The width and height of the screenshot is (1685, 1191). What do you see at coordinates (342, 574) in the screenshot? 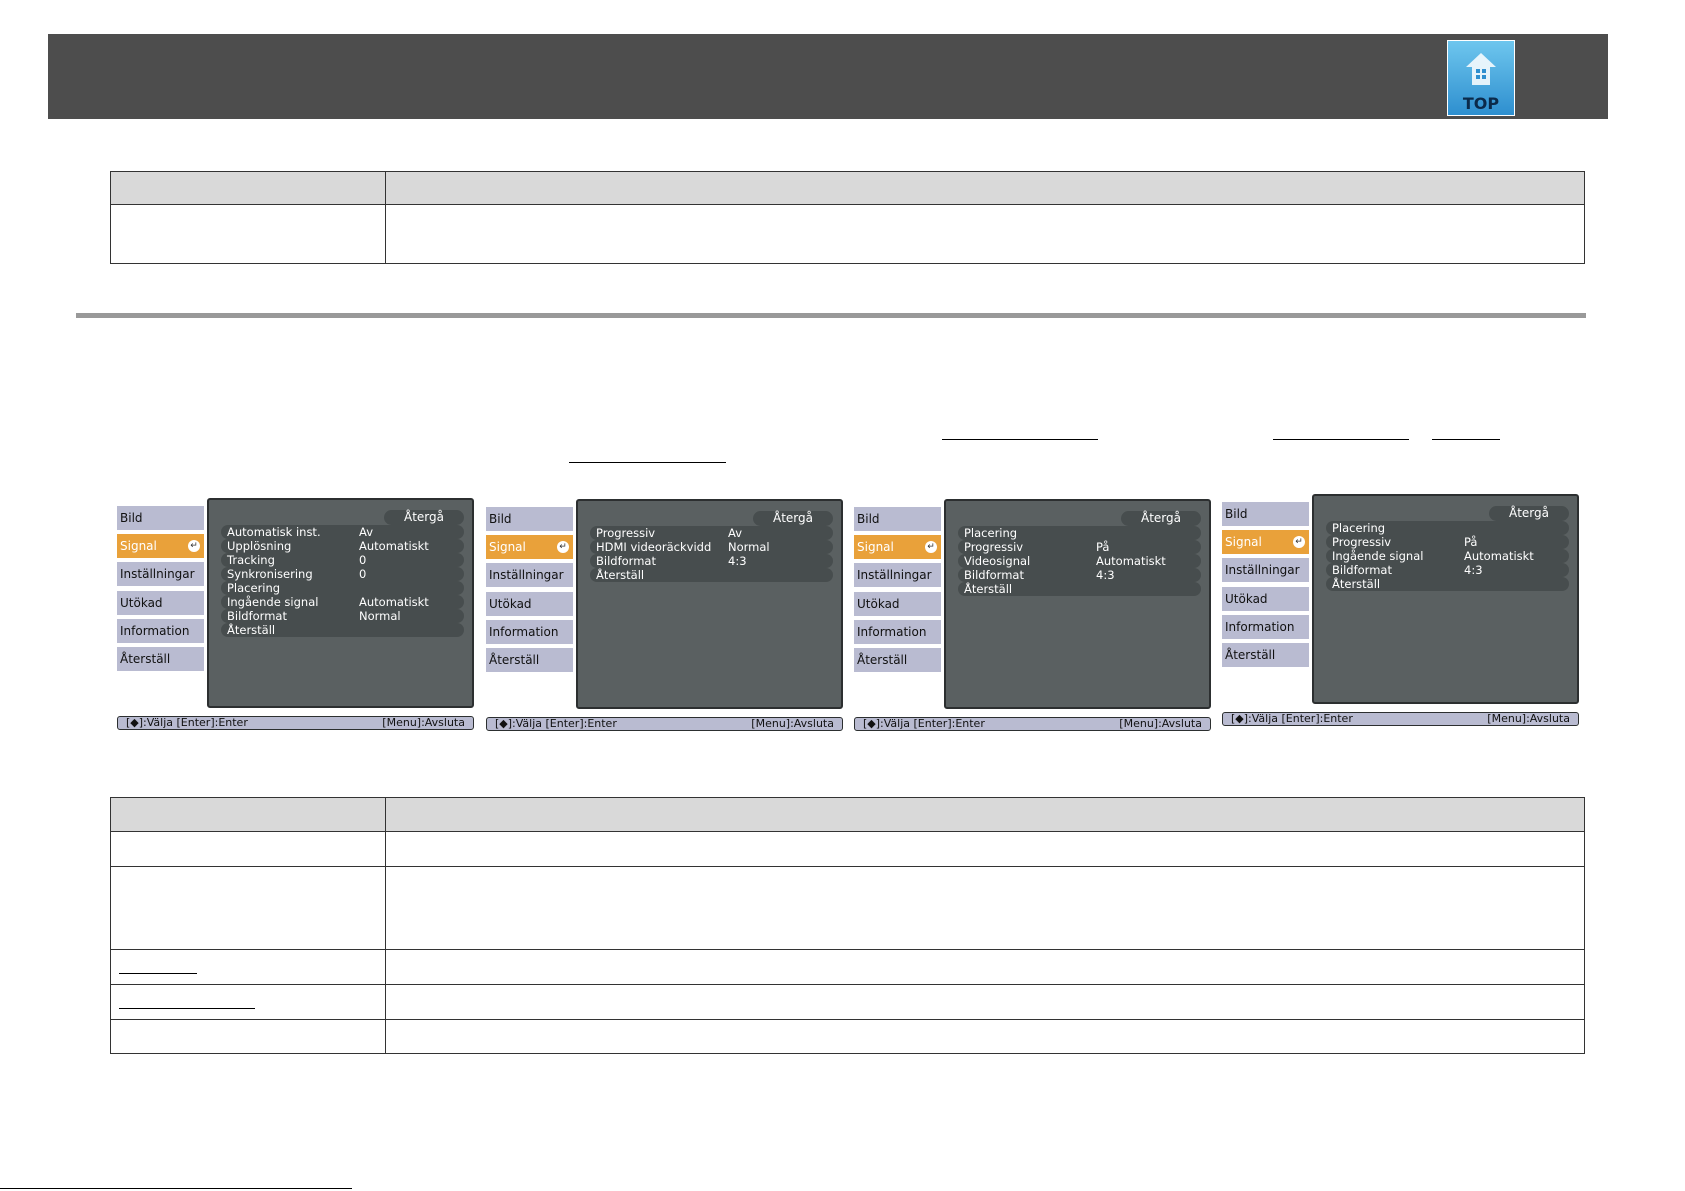
I see `submenu-item: Synkronisering 0` at bounding box center [342, 574].